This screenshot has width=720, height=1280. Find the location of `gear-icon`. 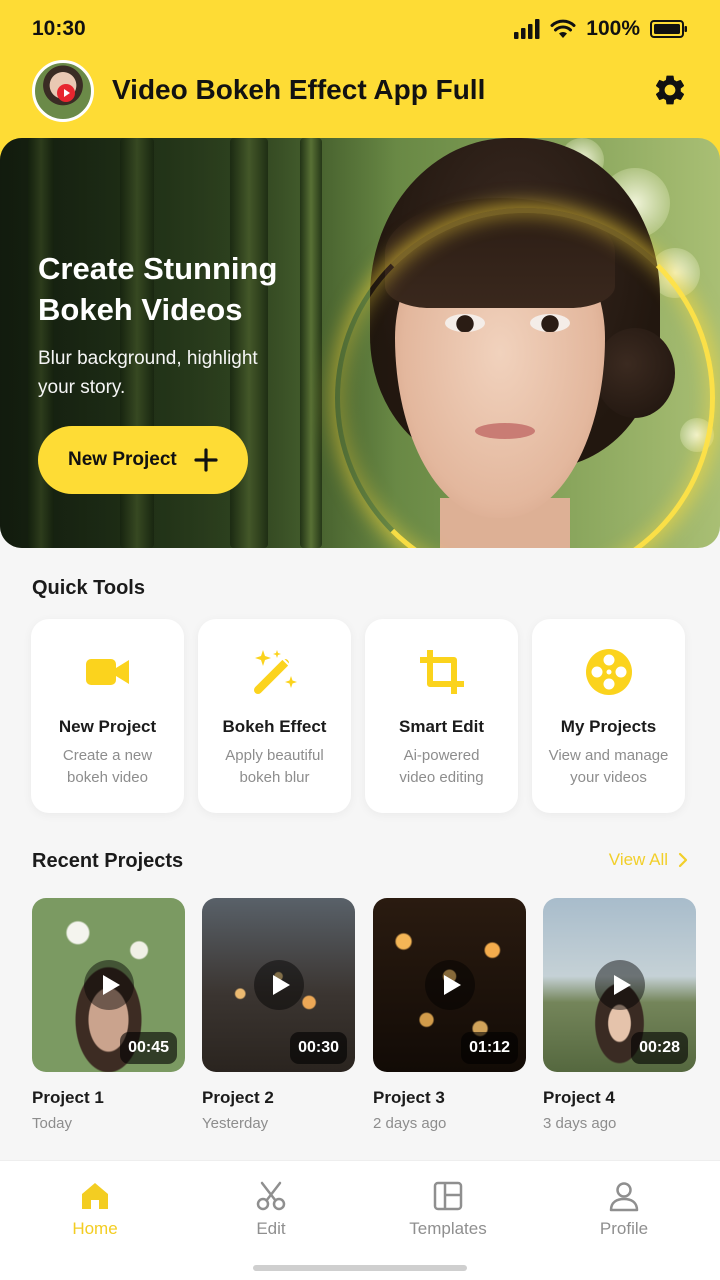

gear-icon is located at coordinates (670, 90).